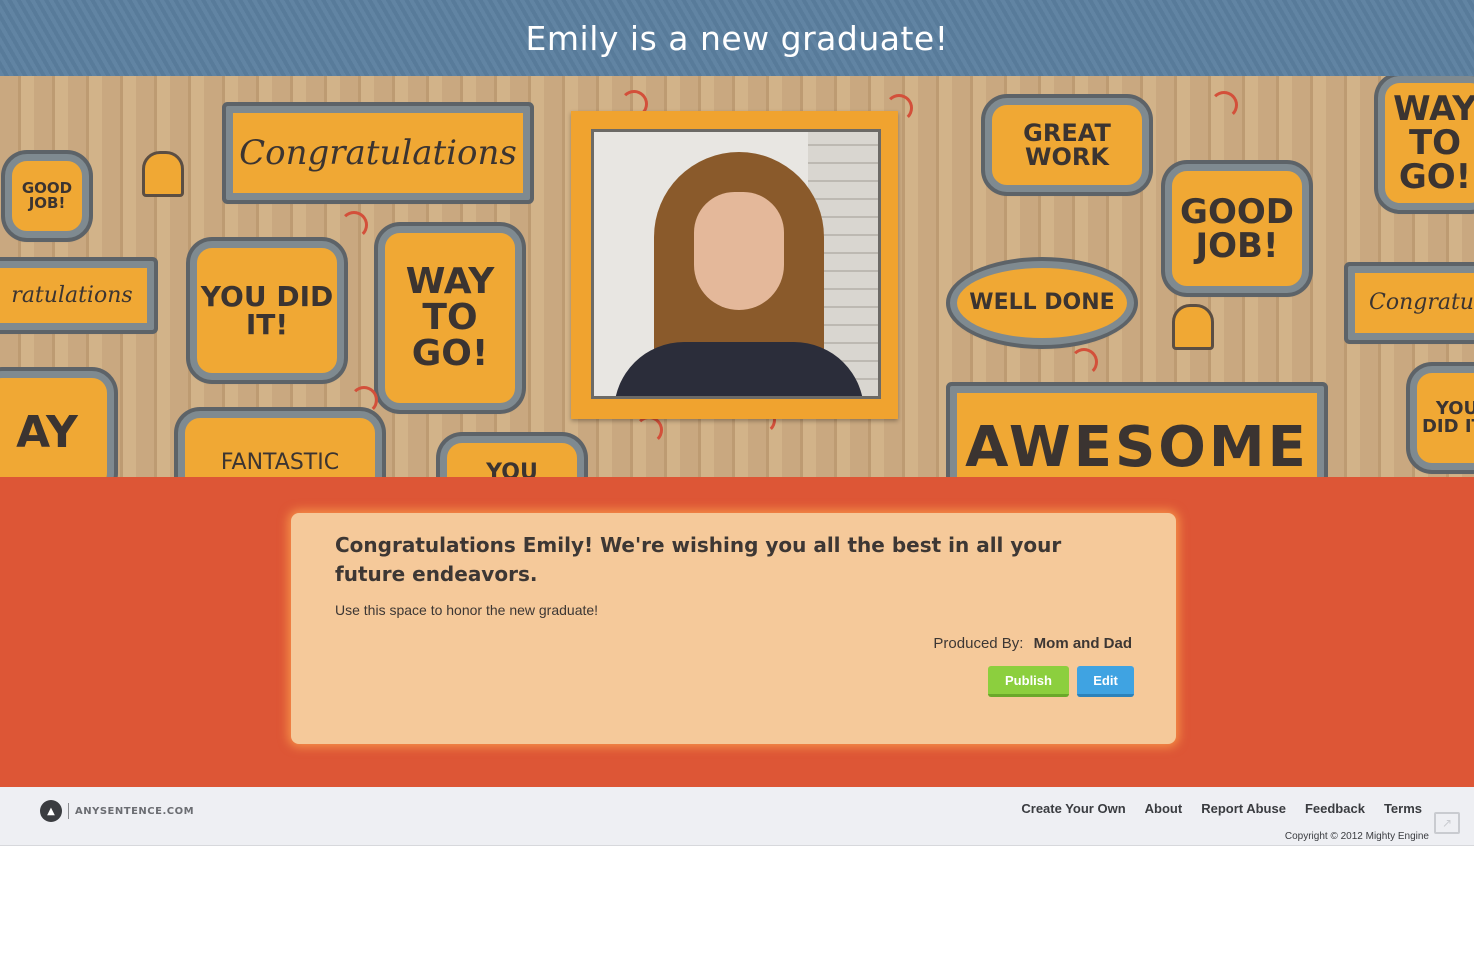 This screenshot has width=1474, height=959. I want to click on banner-frame-text: Congratulations, so click(378, 153).